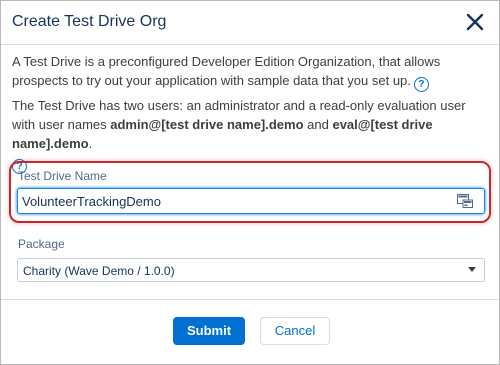 Image resolution: width=500 pixels, height=365 pixels. I want to click on package-selected-value: Charity (Wave Demo / 1.0.0), so click(99, 271).